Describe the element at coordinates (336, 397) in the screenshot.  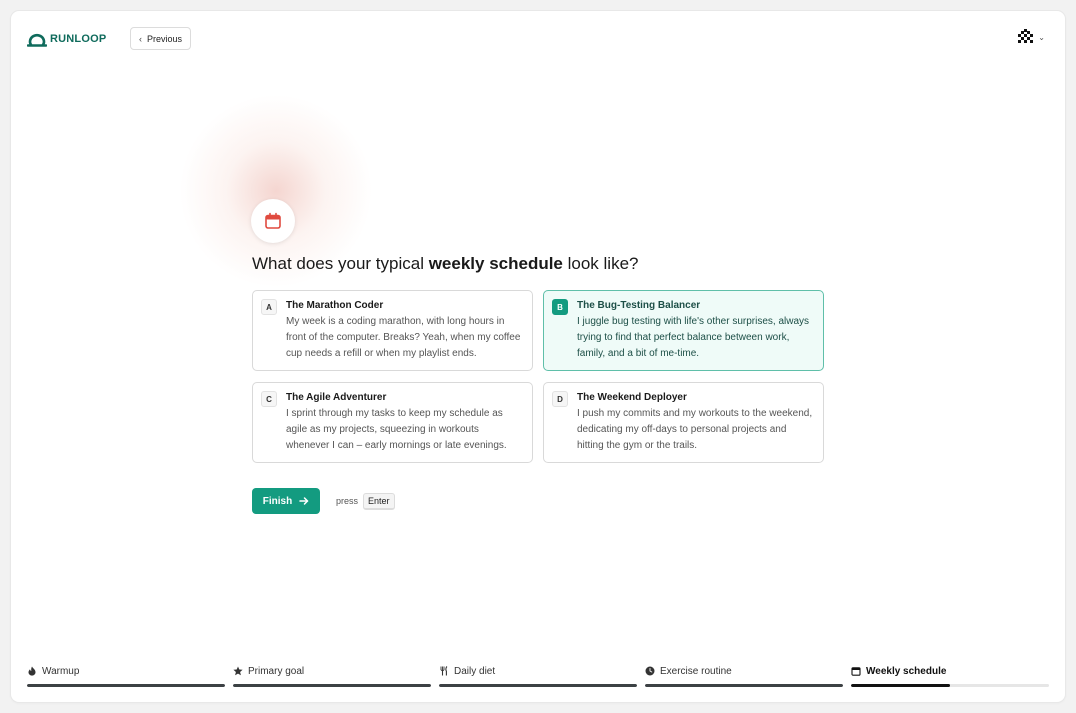
I see `option-title: The Agile Adventurer` at that location.